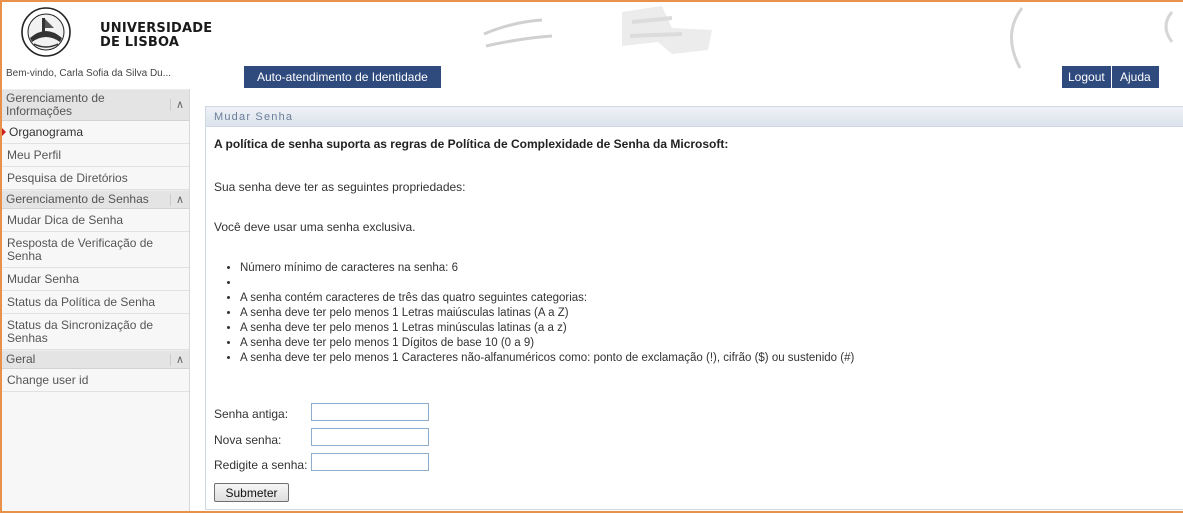 This screenshot has width=1183, height=513. What do you see at coordinates (1086, 77) in the screenshot?
I see `logout-button: Logout` at bounding box center [1086, 77].